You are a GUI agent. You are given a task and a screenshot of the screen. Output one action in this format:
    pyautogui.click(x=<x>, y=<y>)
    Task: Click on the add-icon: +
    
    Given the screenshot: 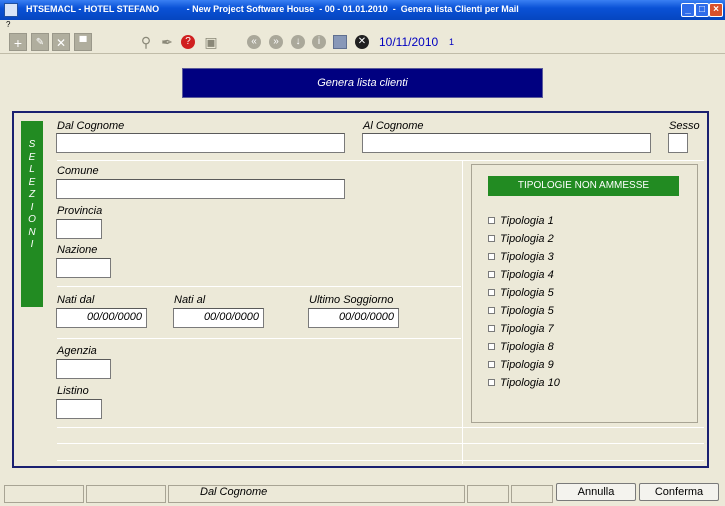 What is the action you would take?
    pyautogui.click(x=18, y=42)
    